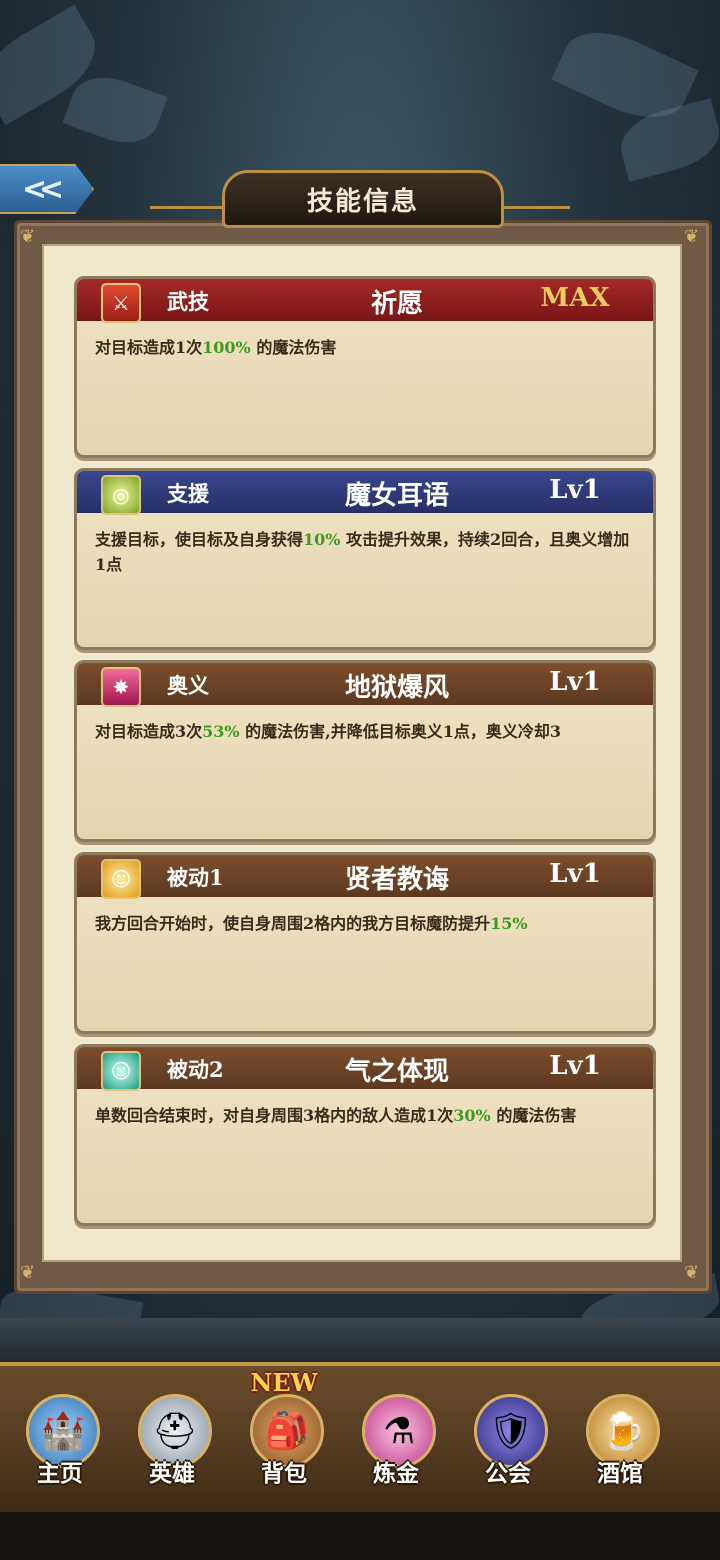 This screenshot has width=720, height=1560. Describe the element at coordinates (396, 1442) in the screenshot. I see `nav-item-alchemy: ⚗ 炼金` at that location.